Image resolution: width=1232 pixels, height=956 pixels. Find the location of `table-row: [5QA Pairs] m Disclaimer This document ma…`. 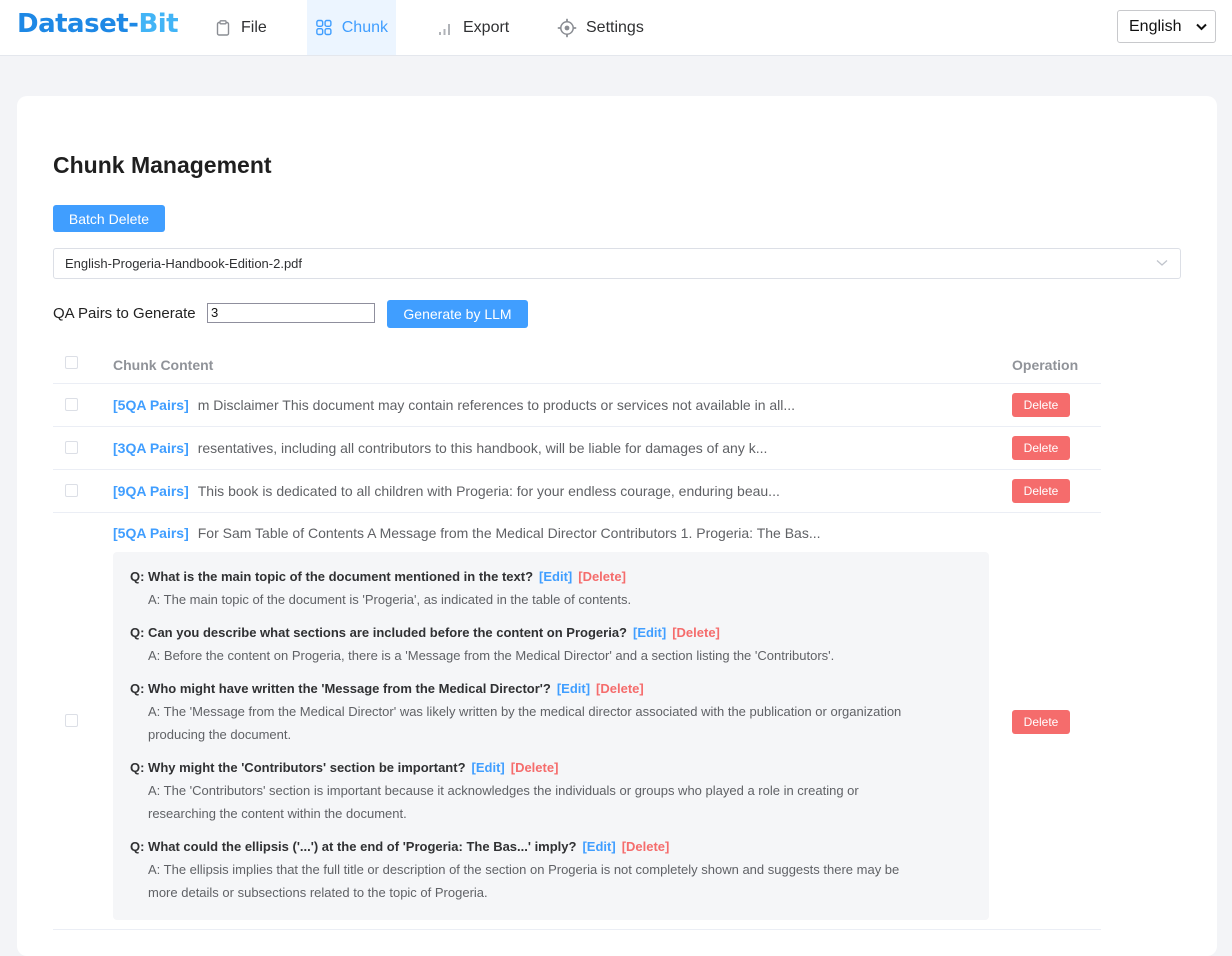

table-row: [5QA Pairs] m Disclaimer This document ma… is located at coordinates (577, 405).